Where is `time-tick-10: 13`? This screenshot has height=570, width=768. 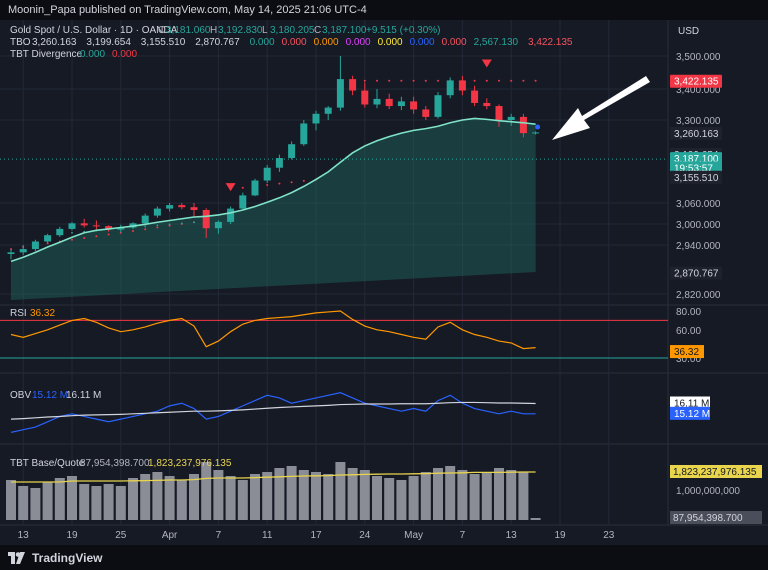 time-tick-10: 13 is located at coordinates (512, 535).